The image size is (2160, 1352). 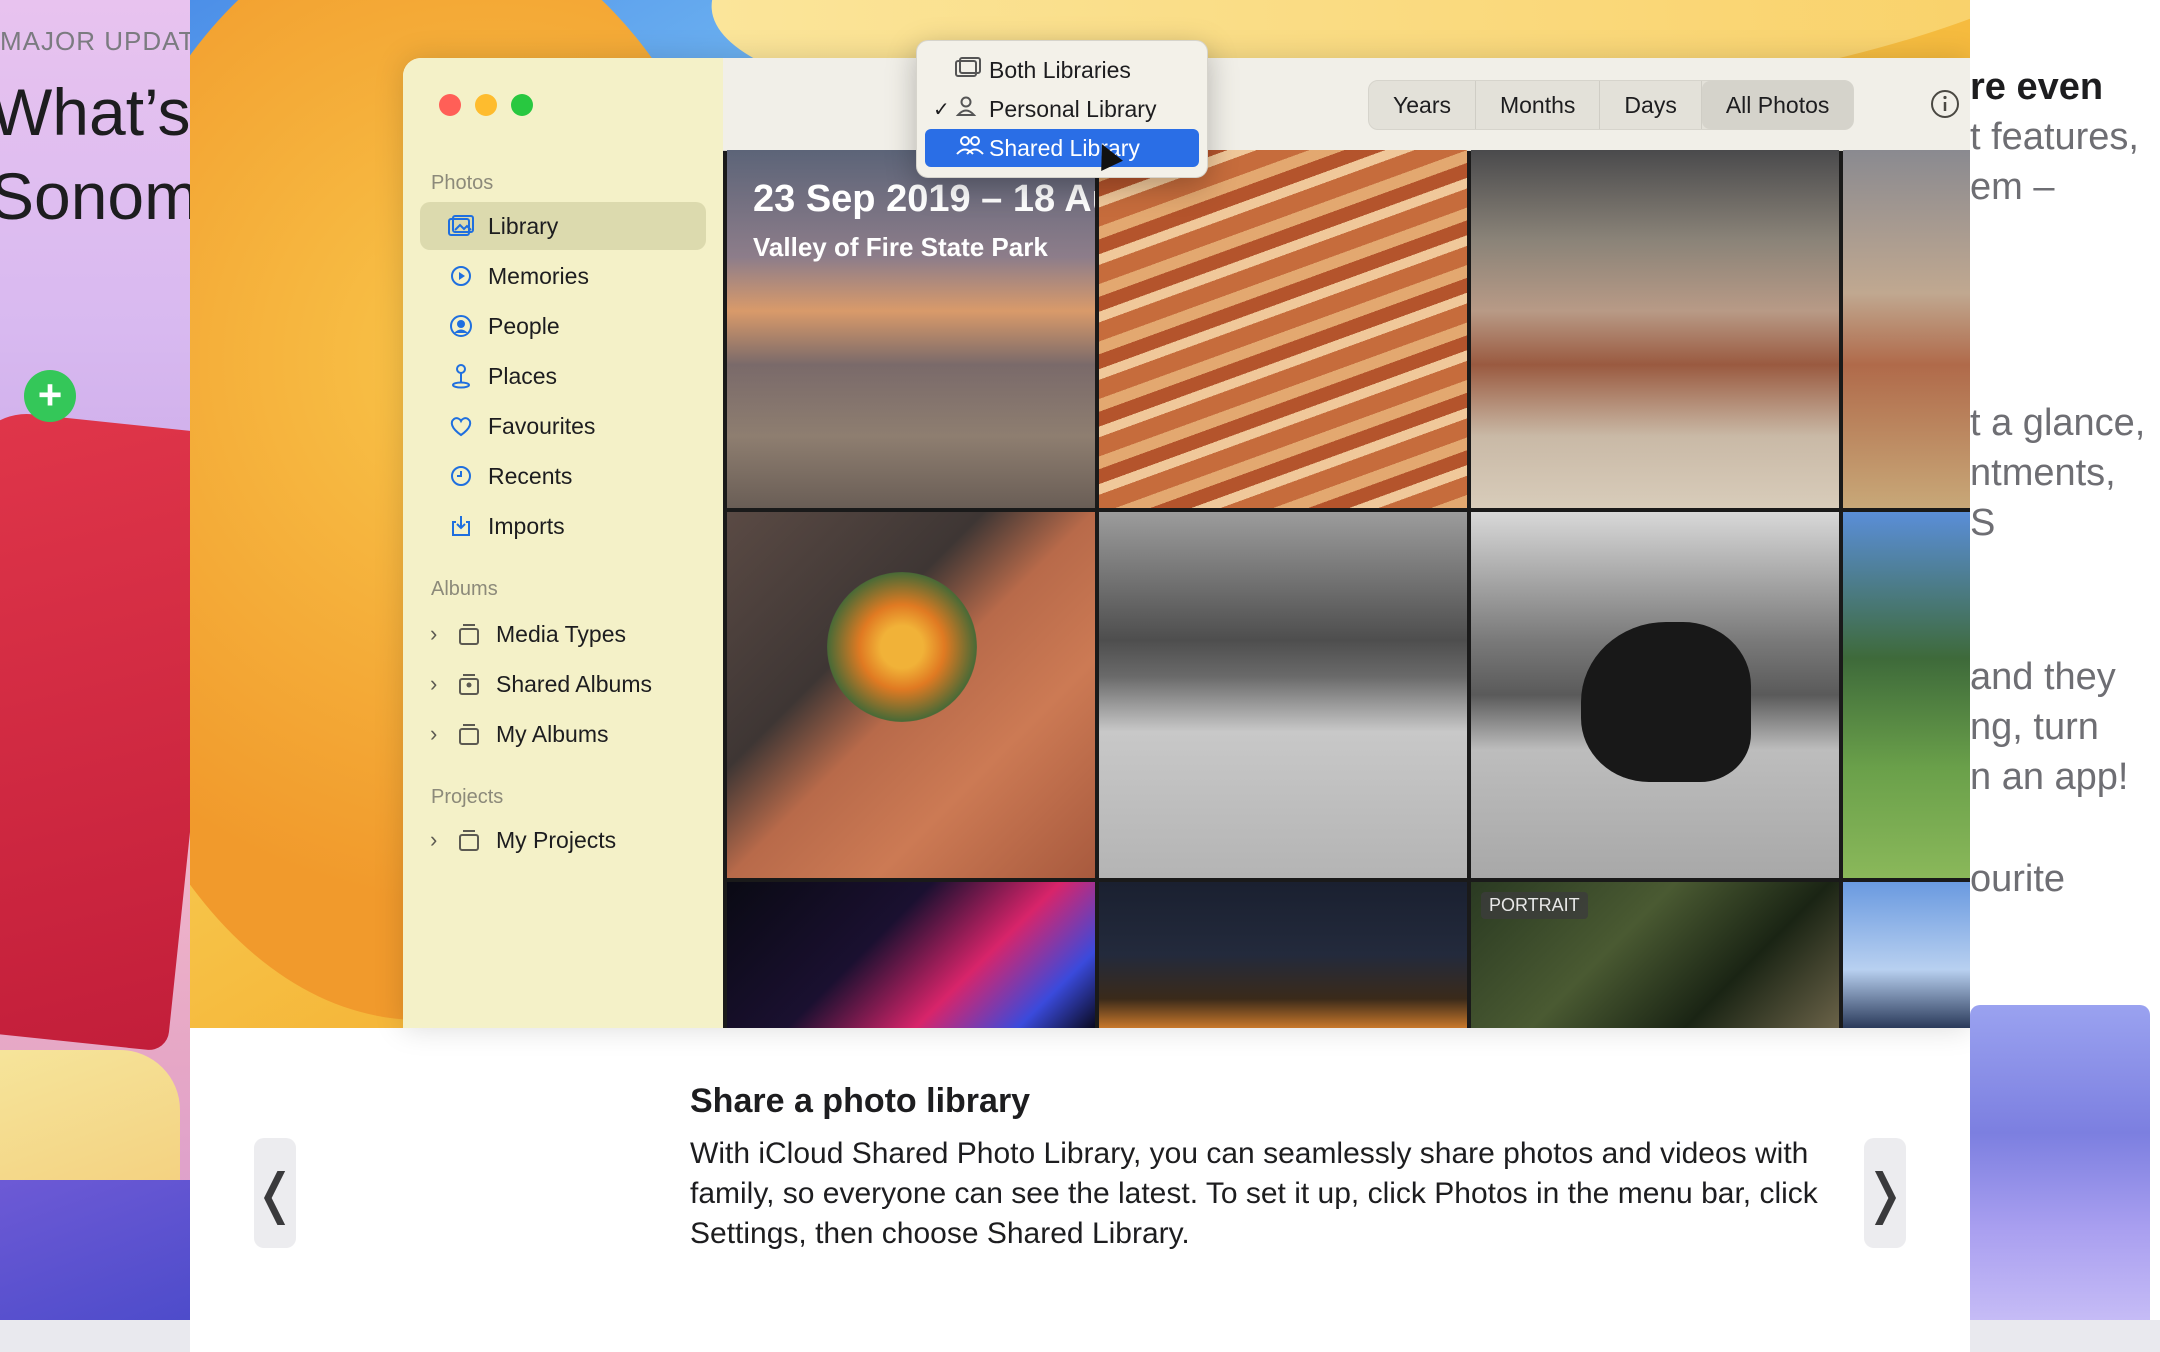 What do you see at coordinates (522, 105) in the screenshot?
I see `zoom-window-button` at bounding box center [522, 105].